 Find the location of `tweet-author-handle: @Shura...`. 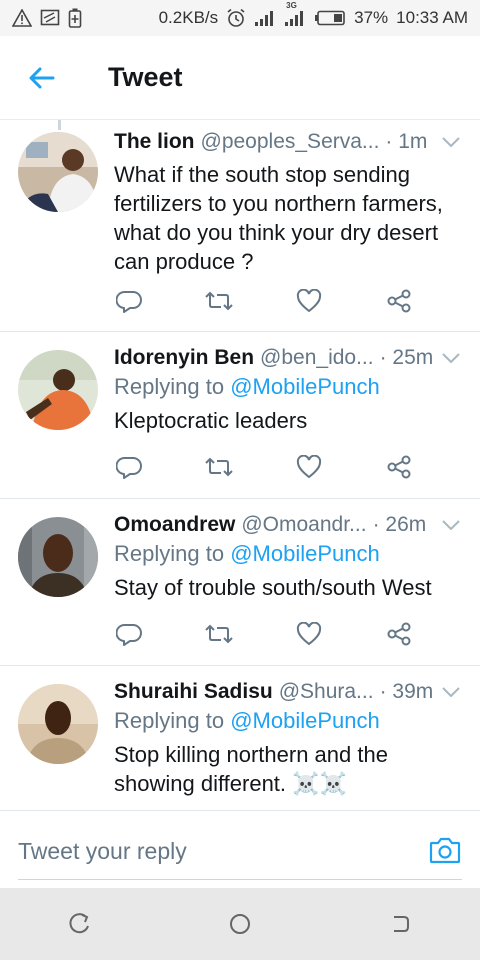

tweet-author-handle: @Shura... is located at coordinates (326, 692).